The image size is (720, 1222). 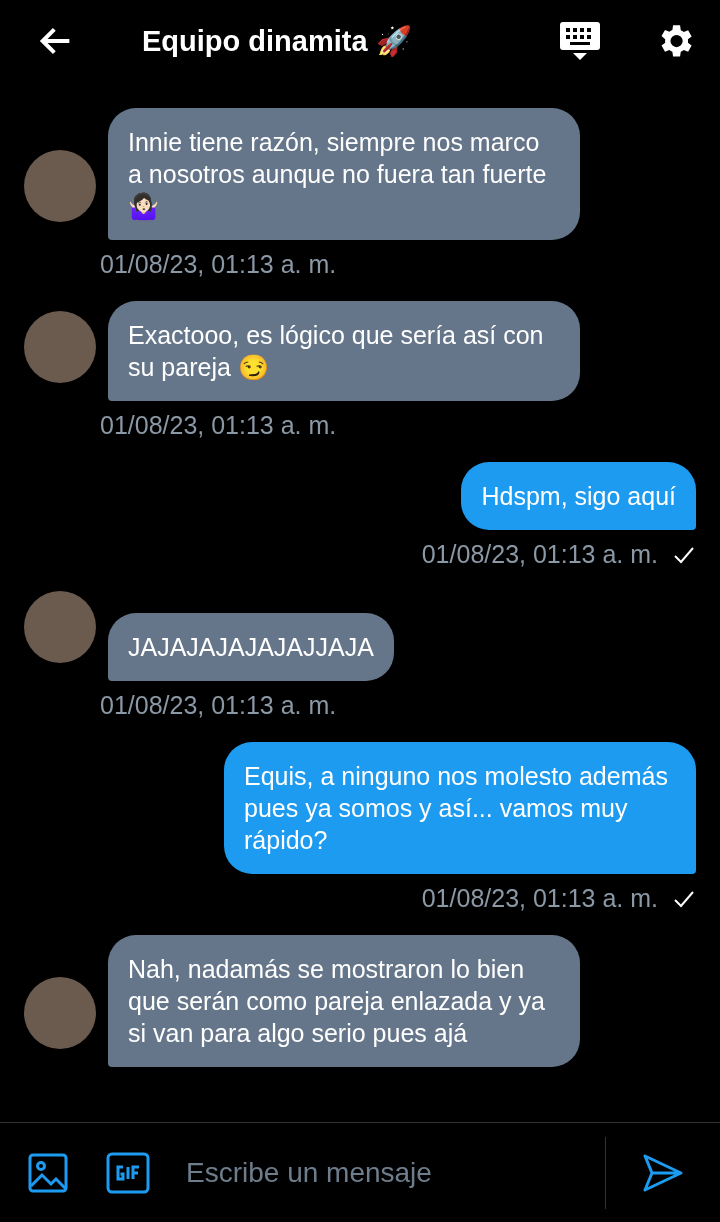 I want to click on message-bubble: Hdspm, sigo aquí, so click(x=578, y=496).